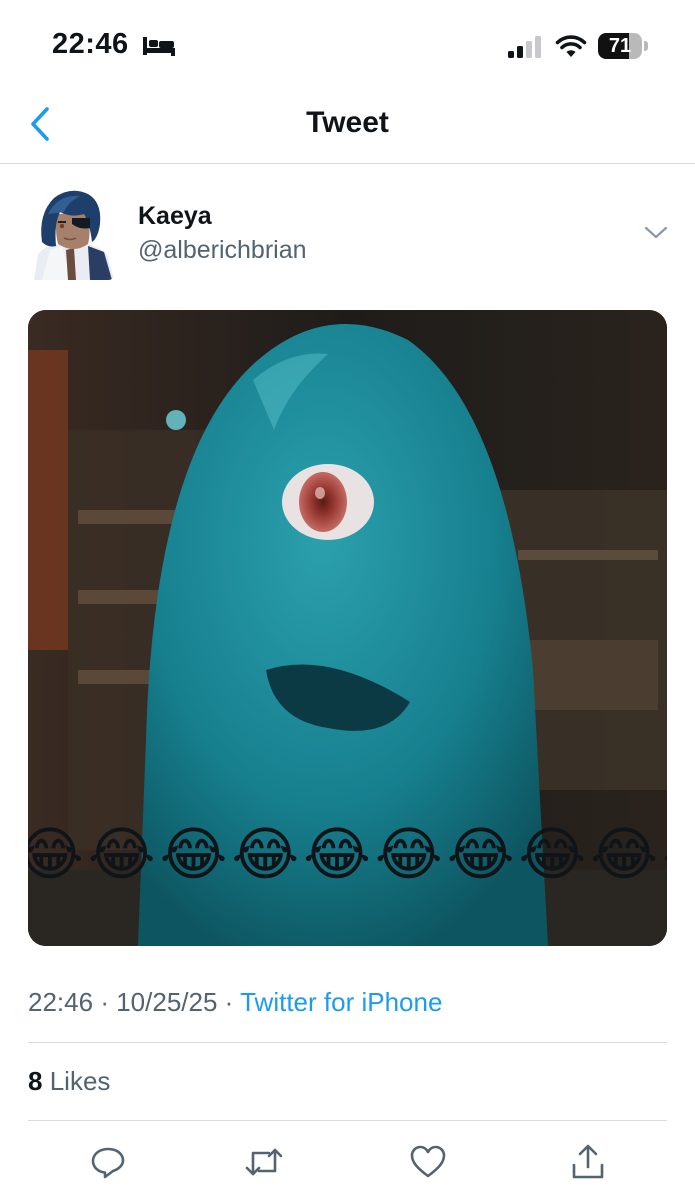 The image size is (695, 1200). I want to click on tweet-timestamp: 22:46 · 10/25/25 · Twitter for iPhone, so click(235, 1002).